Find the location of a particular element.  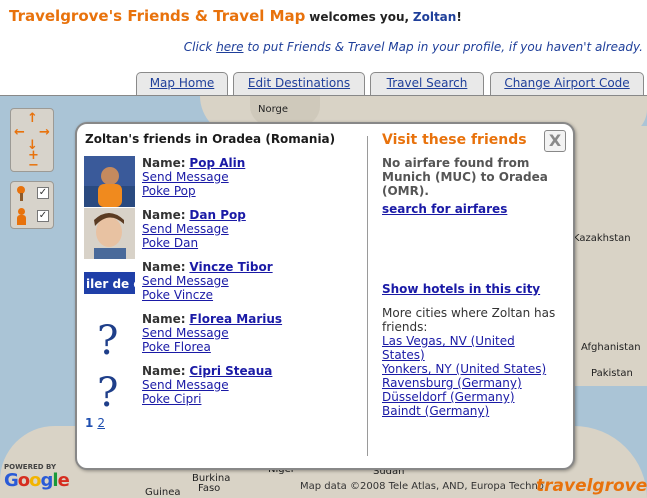

tab-travel-search: Travel Search is located at coordinates (427, 83).